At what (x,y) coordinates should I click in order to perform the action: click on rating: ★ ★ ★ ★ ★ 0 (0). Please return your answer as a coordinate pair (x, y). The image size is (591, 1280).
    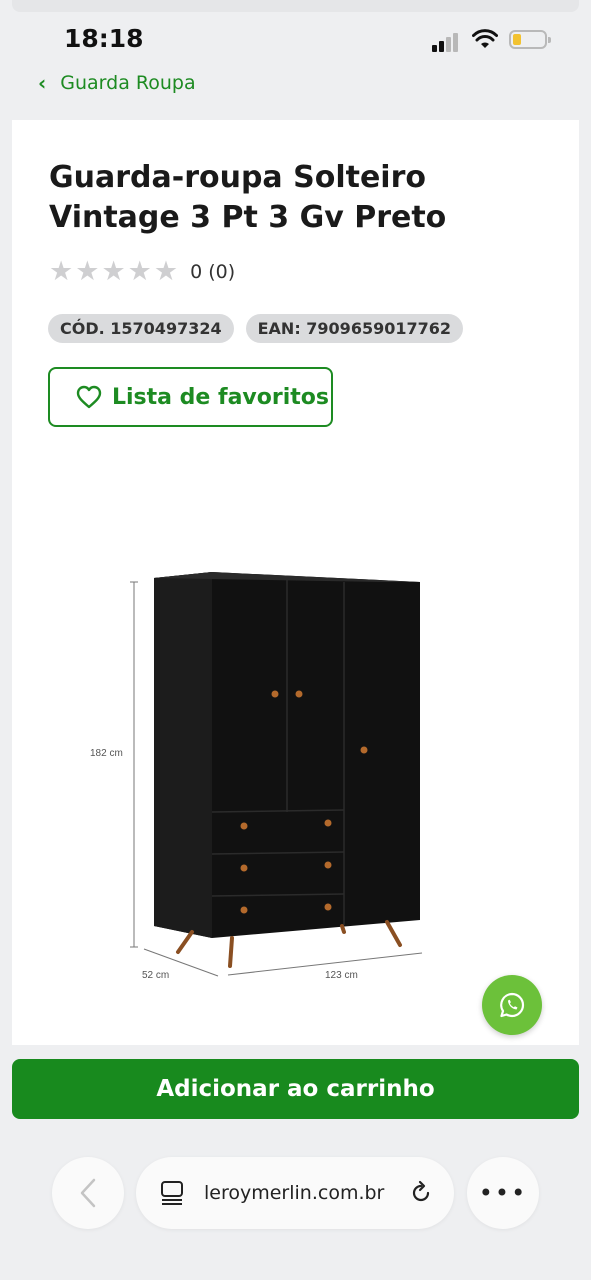
    Looking at the image, I should click on (142, 272).